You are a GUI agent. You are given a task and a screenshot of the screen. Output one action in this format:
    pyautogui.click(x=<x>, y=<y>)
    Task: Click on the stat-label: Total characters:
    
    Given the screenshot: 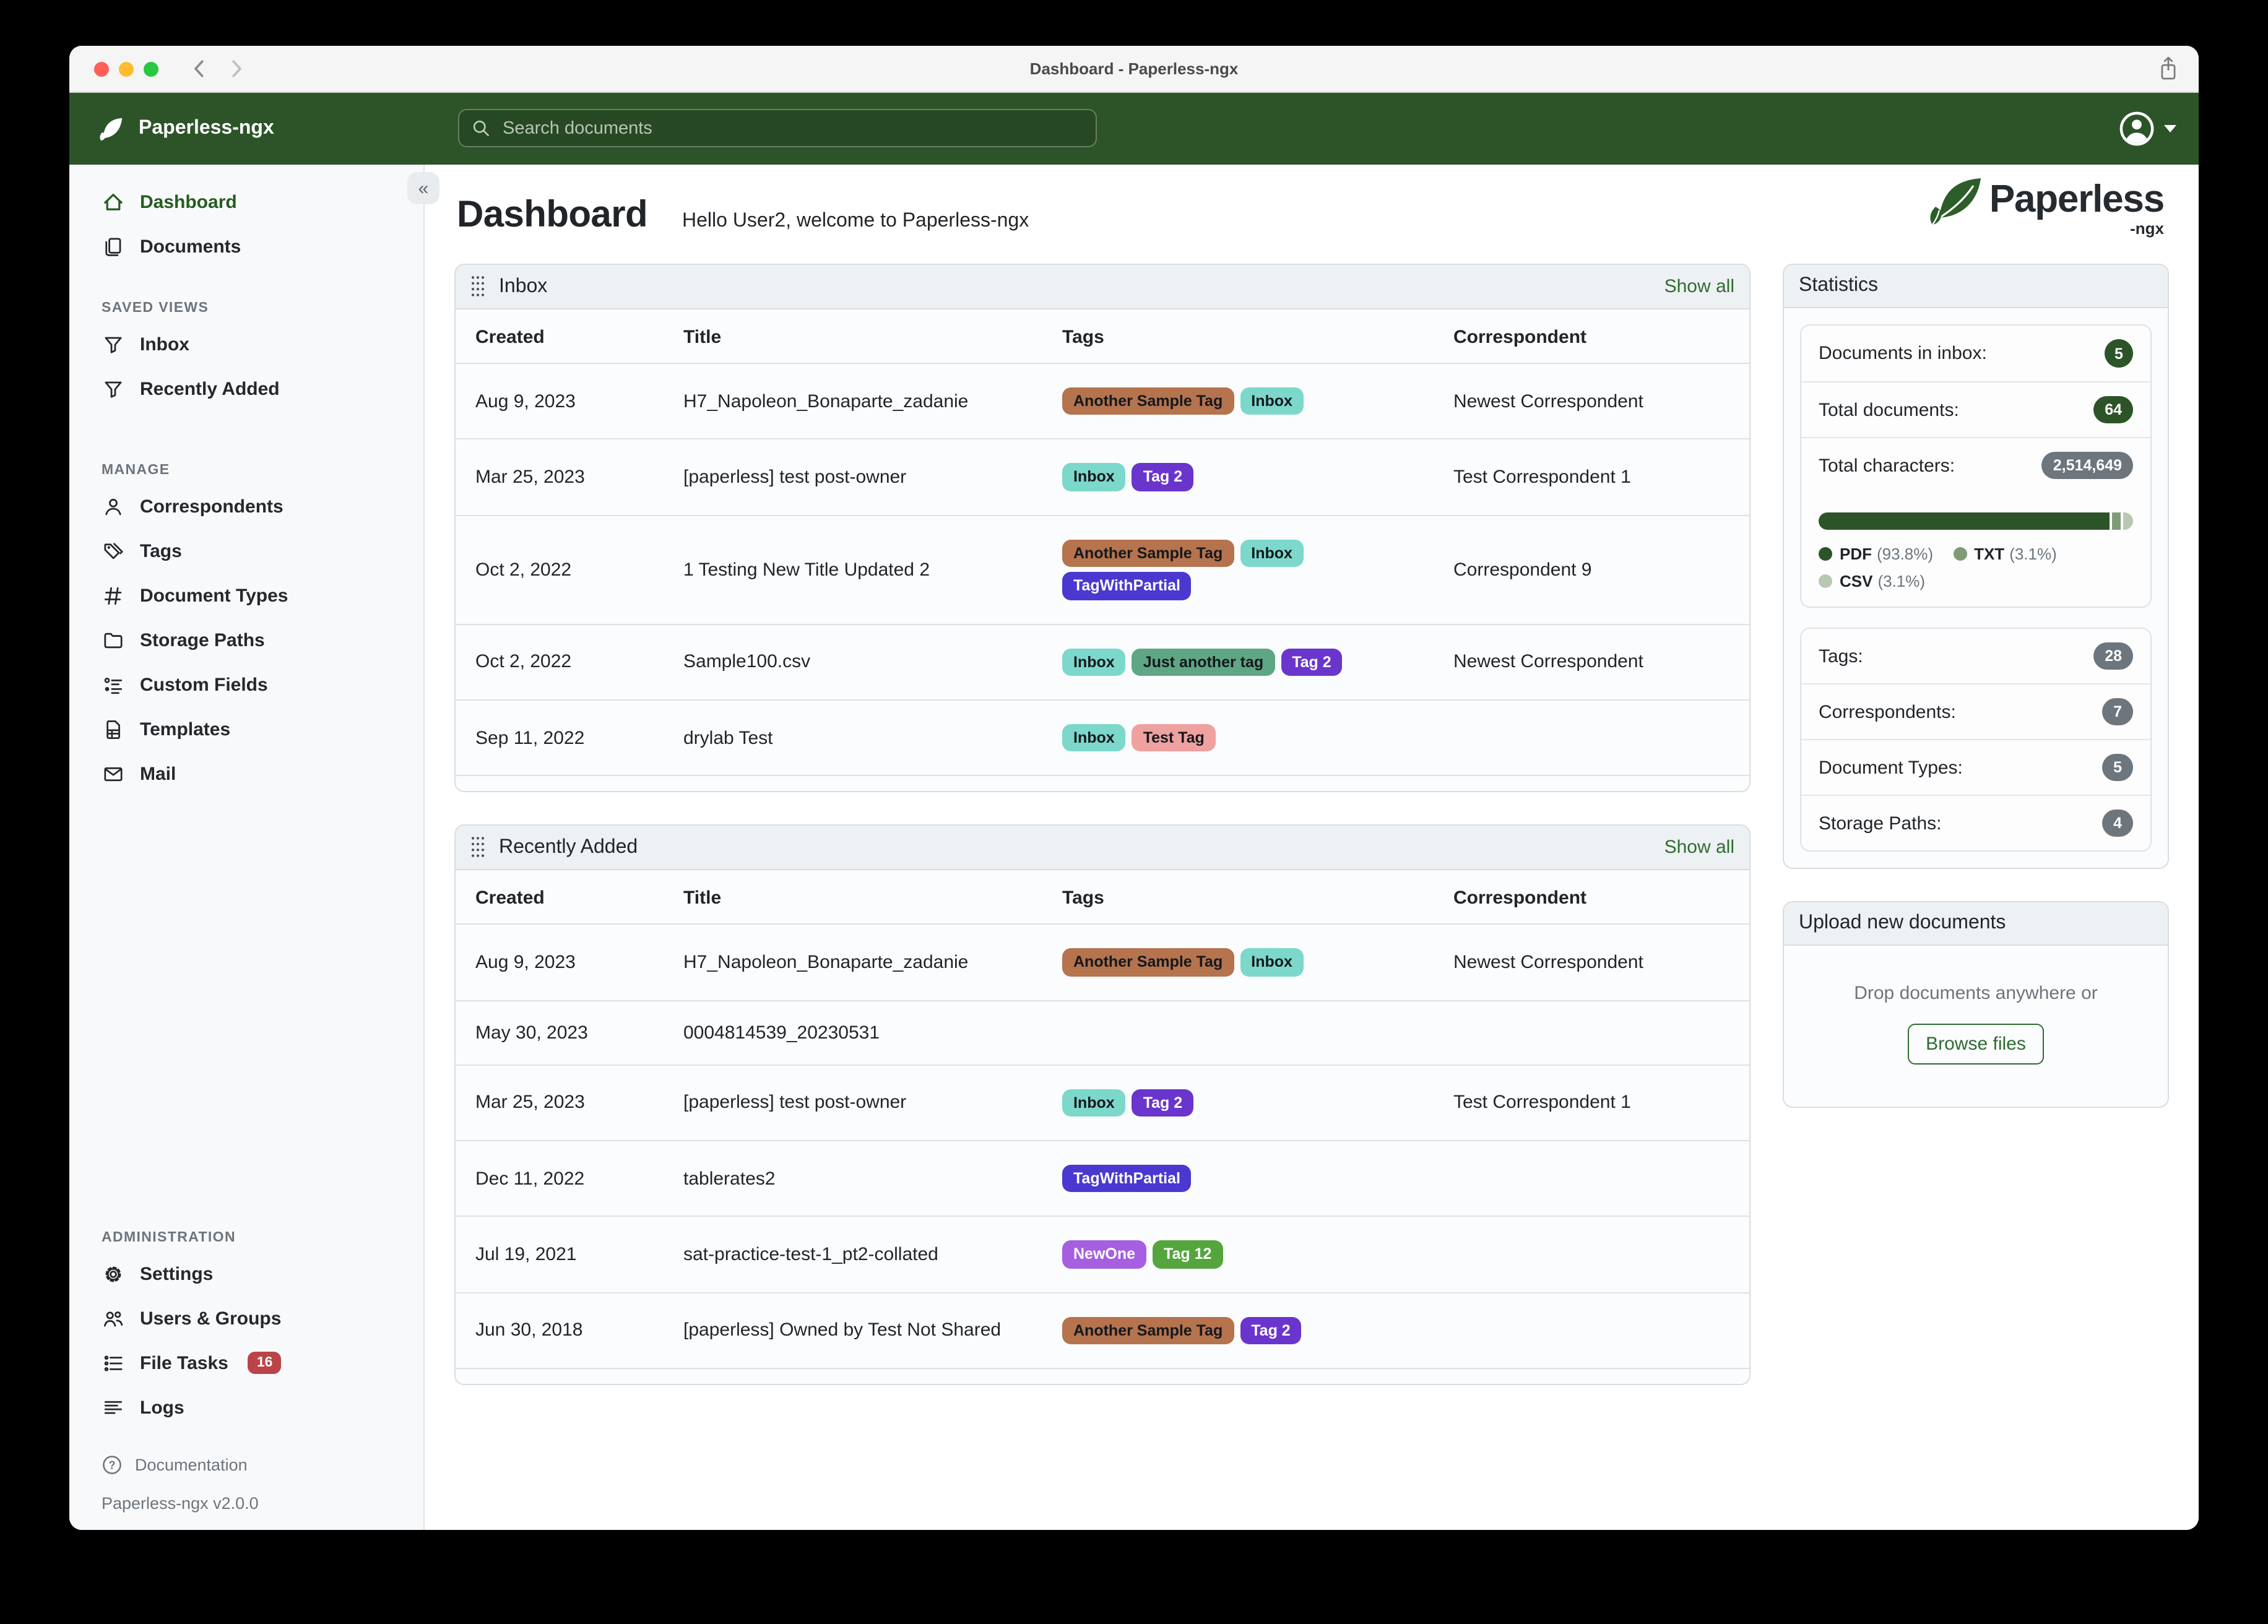 What is the action you would take?
    pyautogui.click(x=1887, y=465)
    